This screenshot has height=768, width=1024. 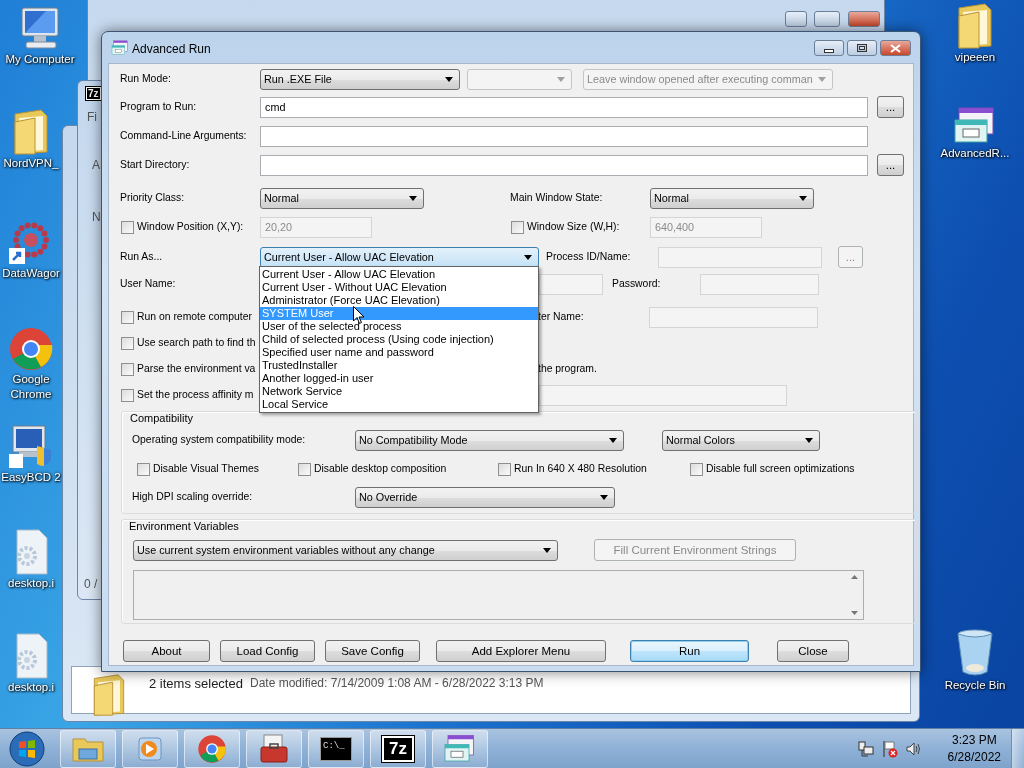 I want to click on show-desktop-button, so click(x=1017, y=748).